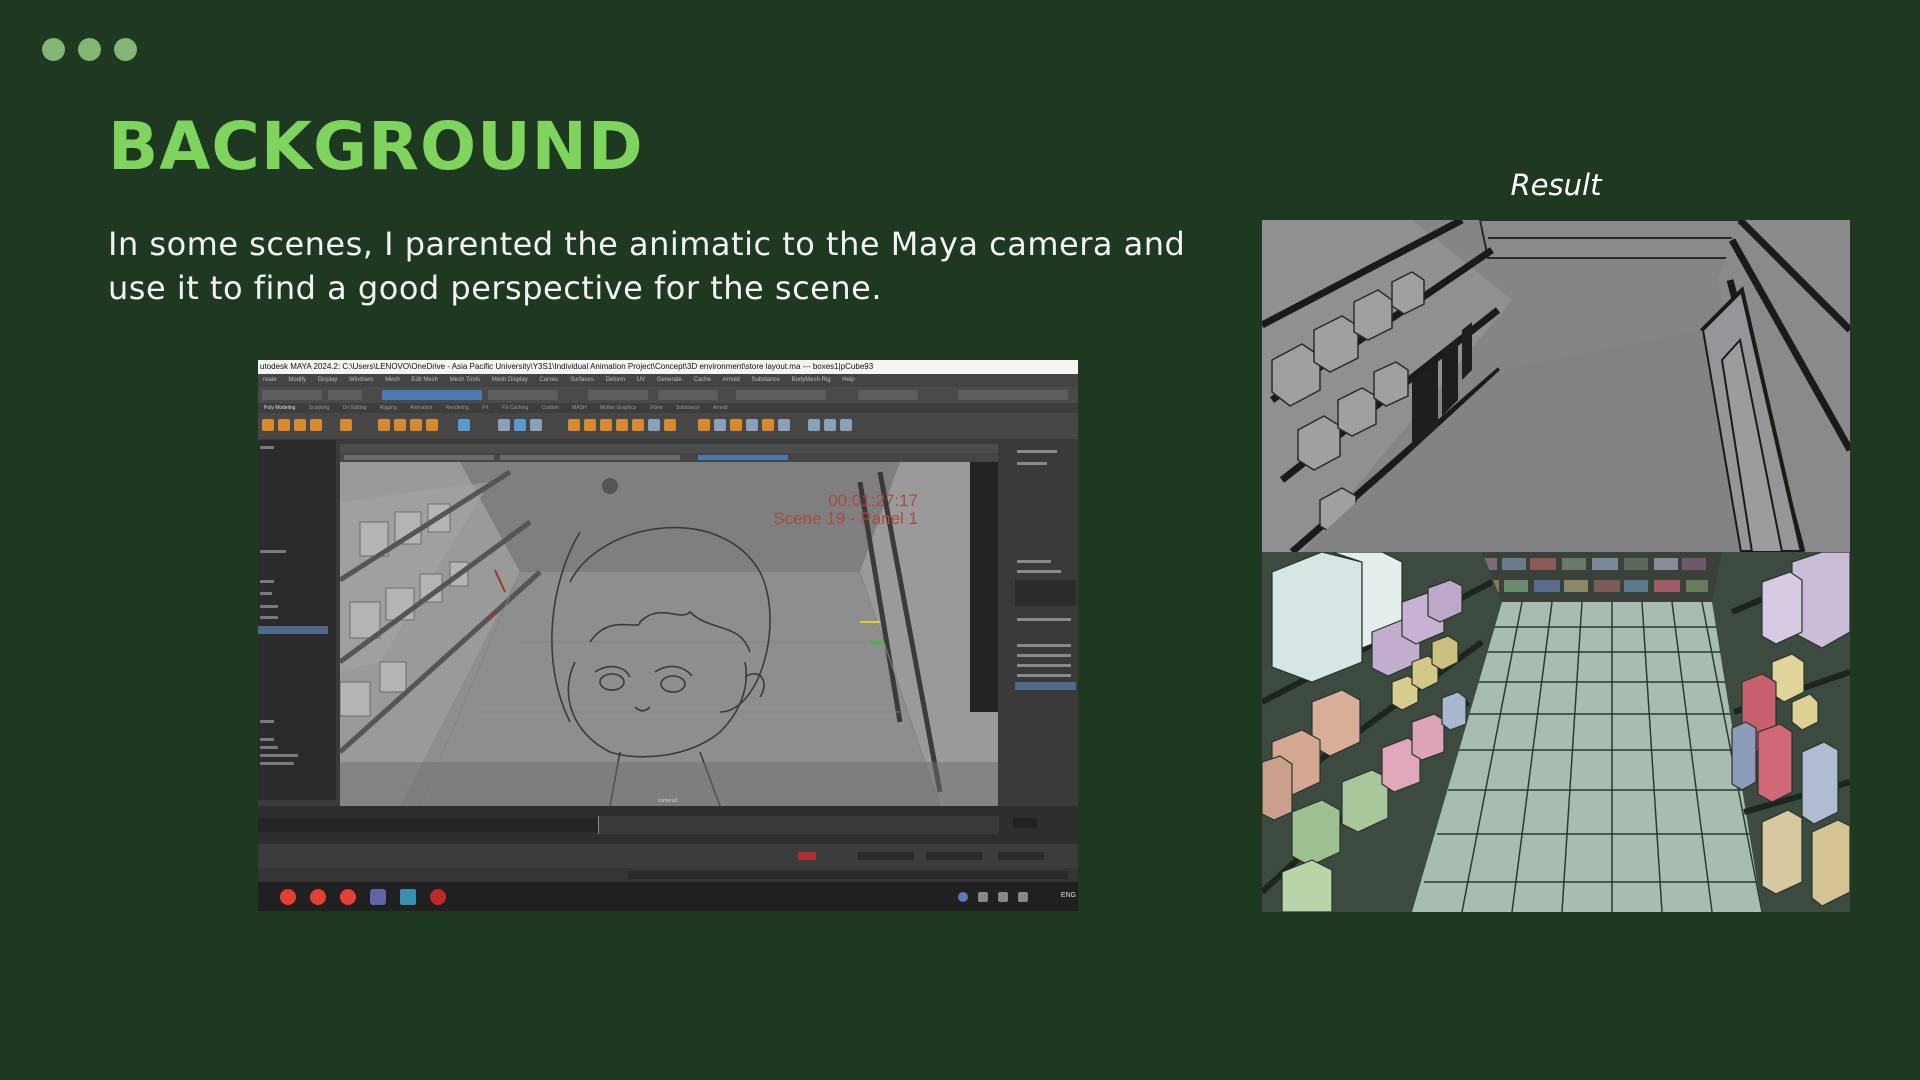  What do you see at coordinates (523, 395) in the screenshot?
I see `snap-icons` at bounding box center [523, 395].